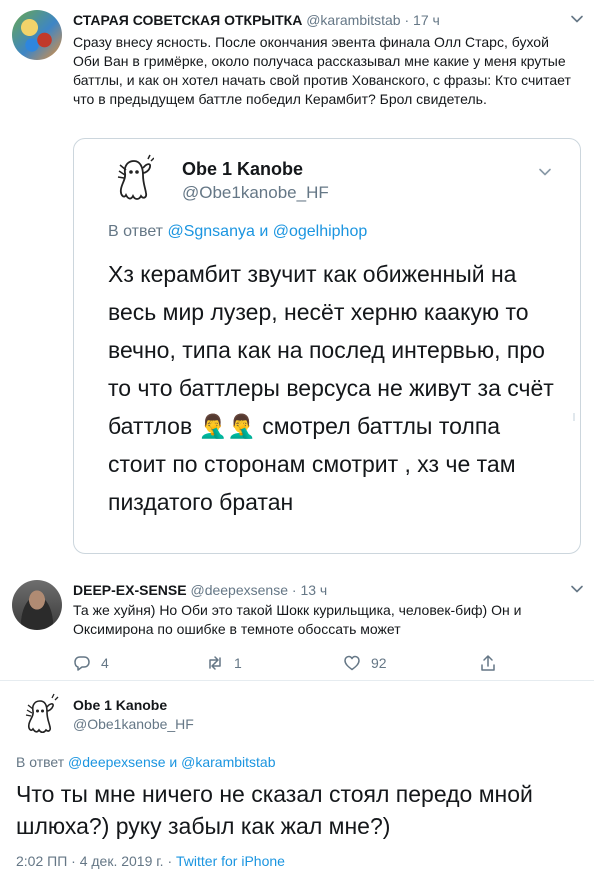 This screenshot has width=594, height=882. What do you see at coordinates (288, 663) in the screenshot?
I see `tweet-actions: 4 1 92` at bounding box center [288, 663].